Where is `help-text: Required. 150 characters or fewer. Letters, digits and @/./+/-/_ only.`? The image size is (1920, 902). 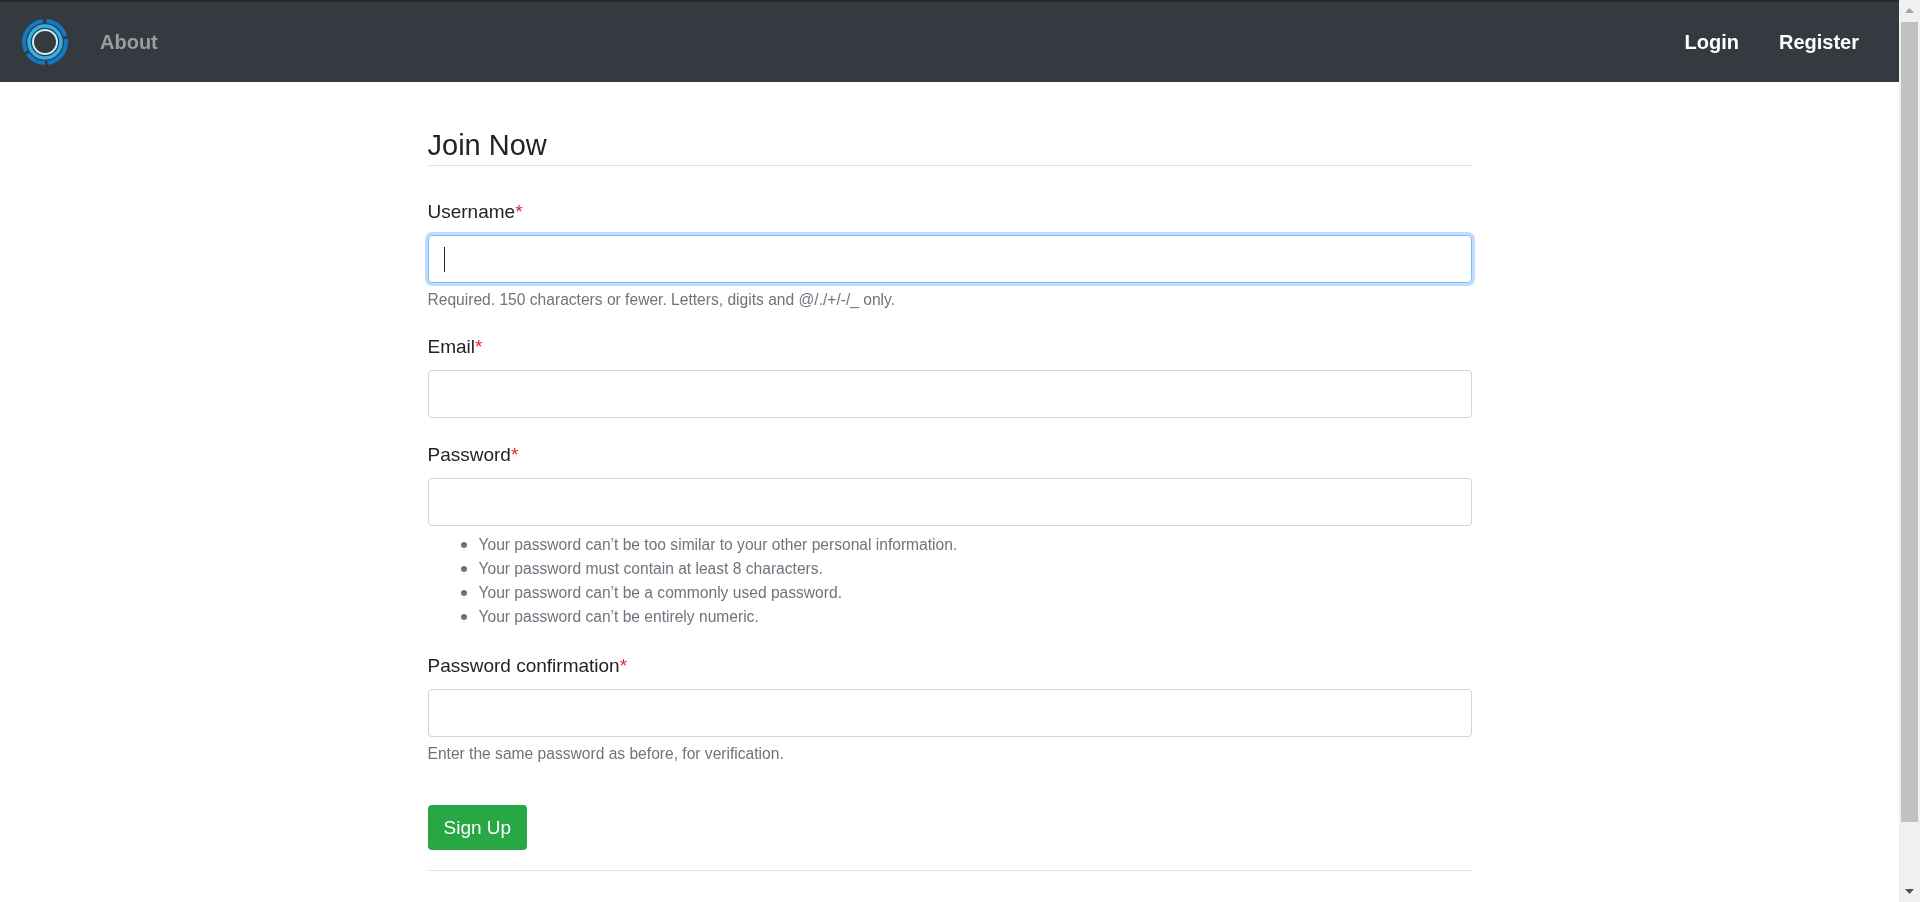 help-text: Required. 150 characters or fewer. Letters, digits and @/./+/-/_ only. is located at coordinates (662, 300).